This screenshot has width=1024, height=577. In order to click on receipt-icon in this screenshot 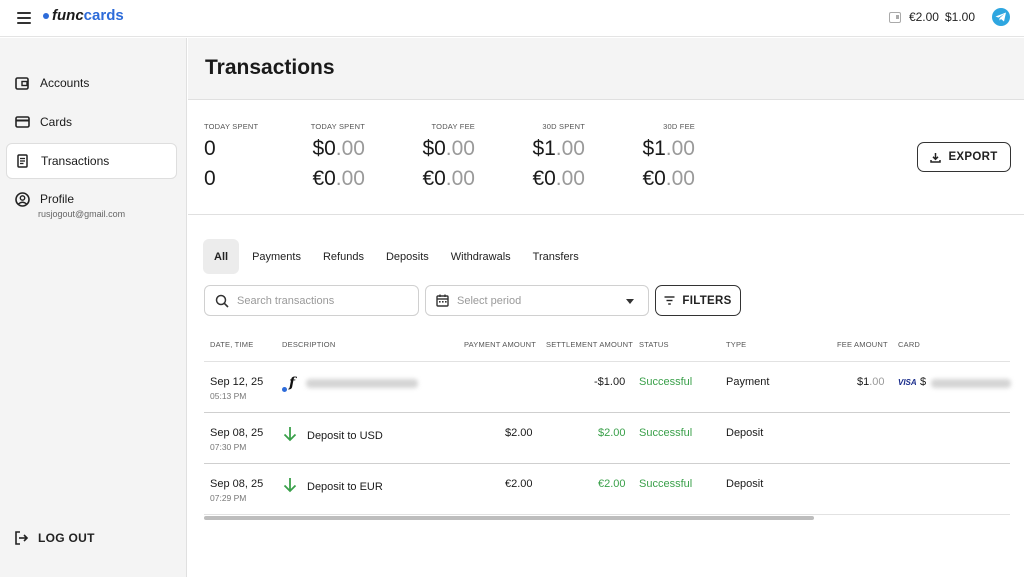, I will do `click(23, 161)`.